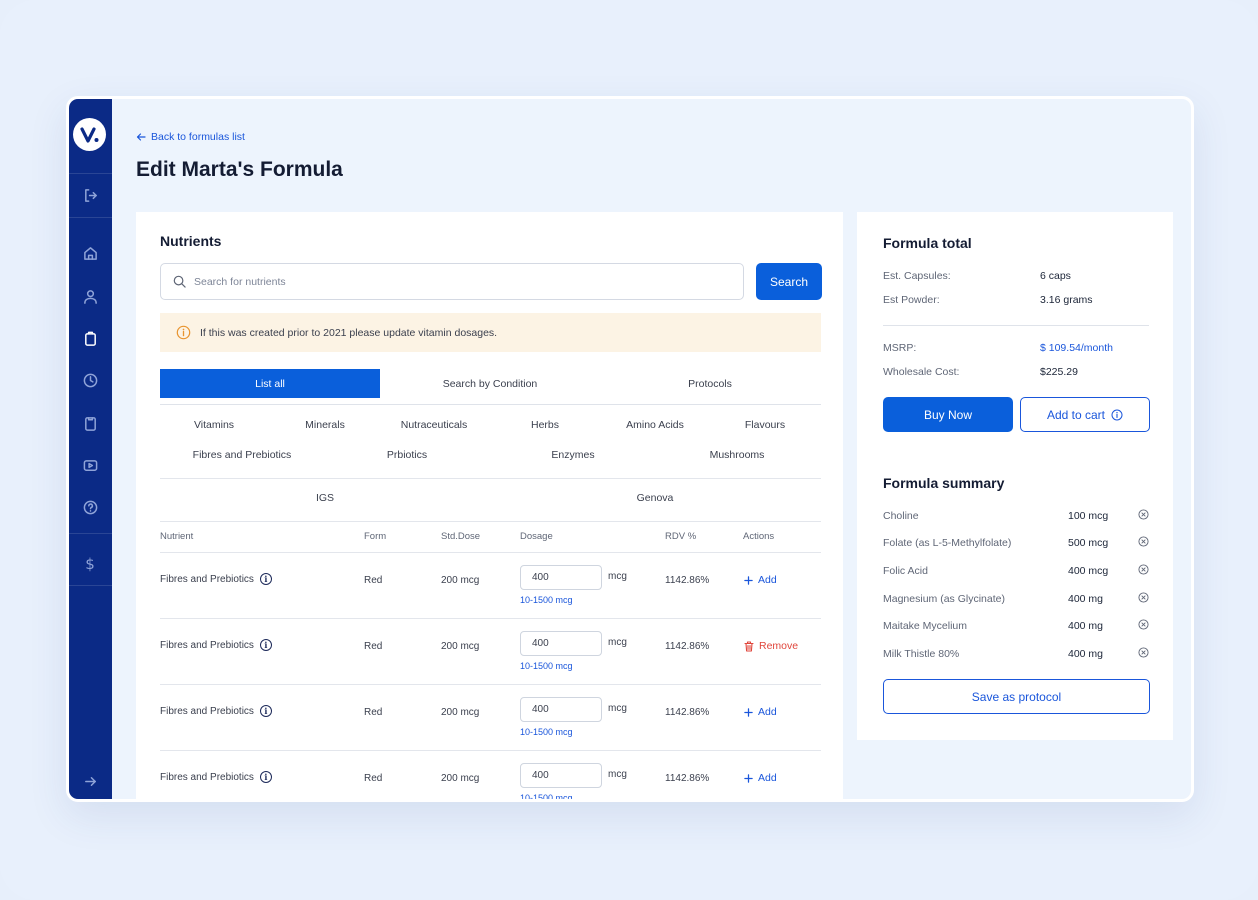  Describe the element at coordinates (90, 564) in the screenshot. I see `dollar-icon: $` at that location.